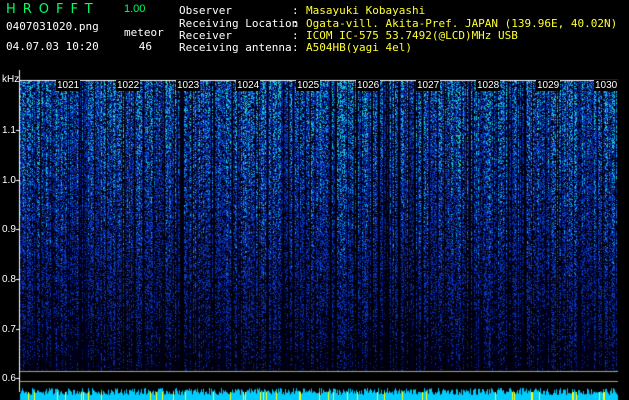  What do you see at coordinates (144, 32) in the screenshot?
I see `meteor-label: meteor` at bounding box center [144, 32].